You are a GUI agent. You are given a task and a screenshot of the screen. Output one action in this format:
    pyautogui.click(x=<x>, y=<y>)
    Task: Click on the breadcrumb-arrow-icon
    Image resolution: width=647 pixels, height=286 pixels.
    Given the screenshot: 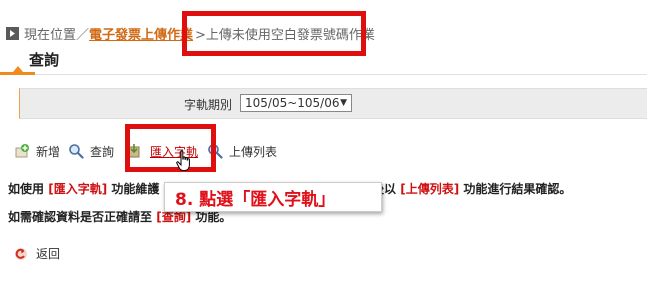 What is the action you would take?
    pyautogui.click(x=12, y=33)
    